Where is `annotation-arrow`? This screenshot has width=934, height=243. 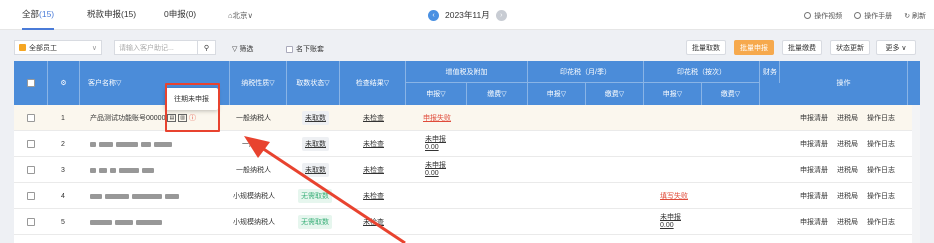
annotation-arrow is located at coordinates (325, 189).